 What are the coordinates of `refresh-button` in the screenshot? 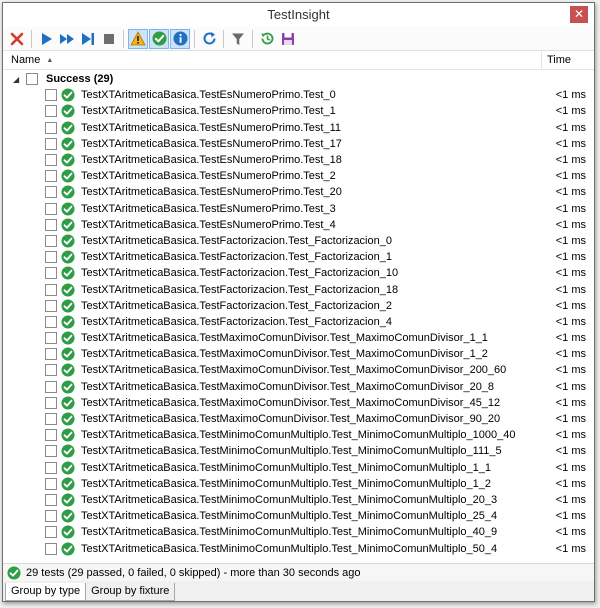 It's located at (209, 39).